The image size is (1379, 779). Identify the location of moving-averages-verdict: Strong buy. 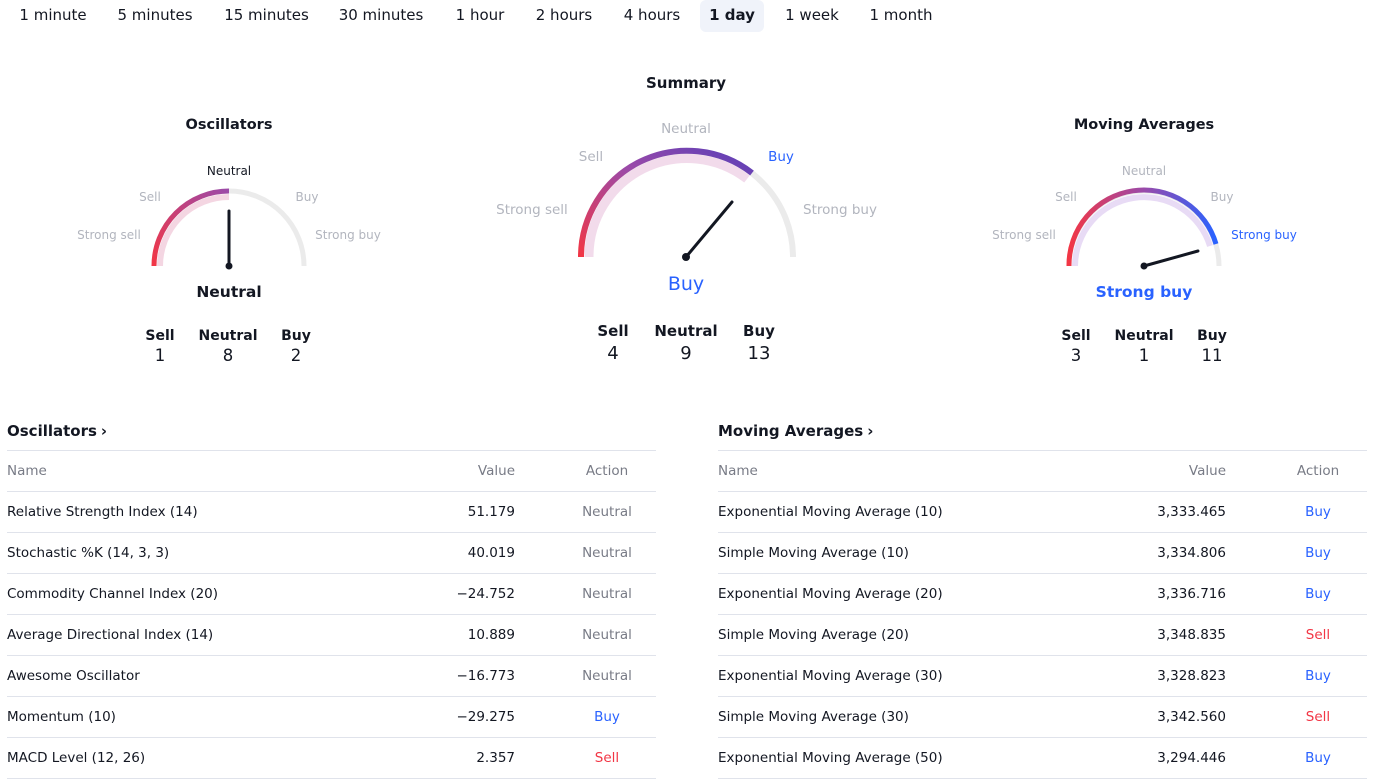
(1144, 292).